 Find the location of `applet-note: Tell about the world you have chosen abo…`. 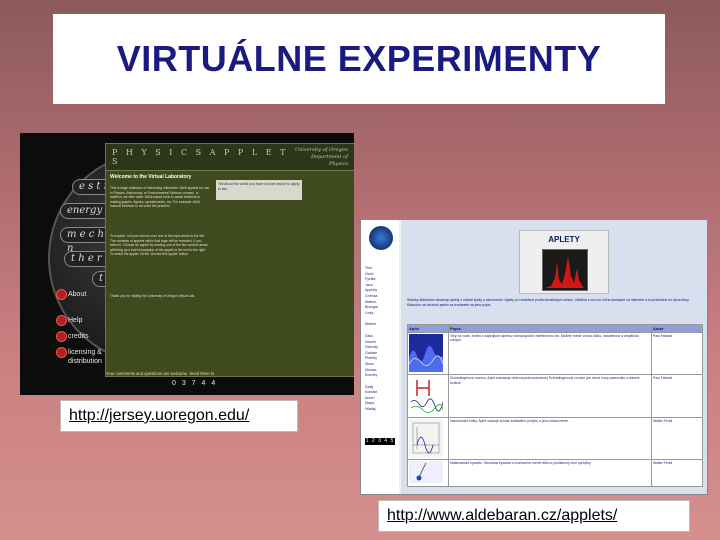

applet-note: Tell about the world you have chosen abo… is located at coordinates (259, 190).